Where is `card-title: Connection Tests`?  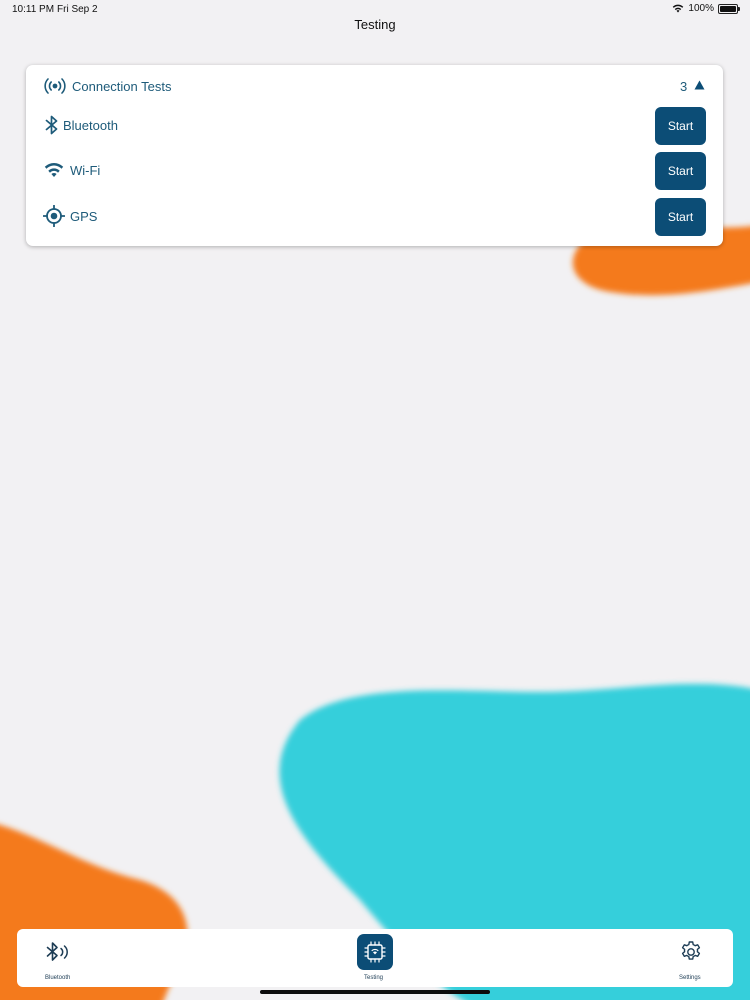 card-title: Connection Tests is located at coordinates (122, 86).